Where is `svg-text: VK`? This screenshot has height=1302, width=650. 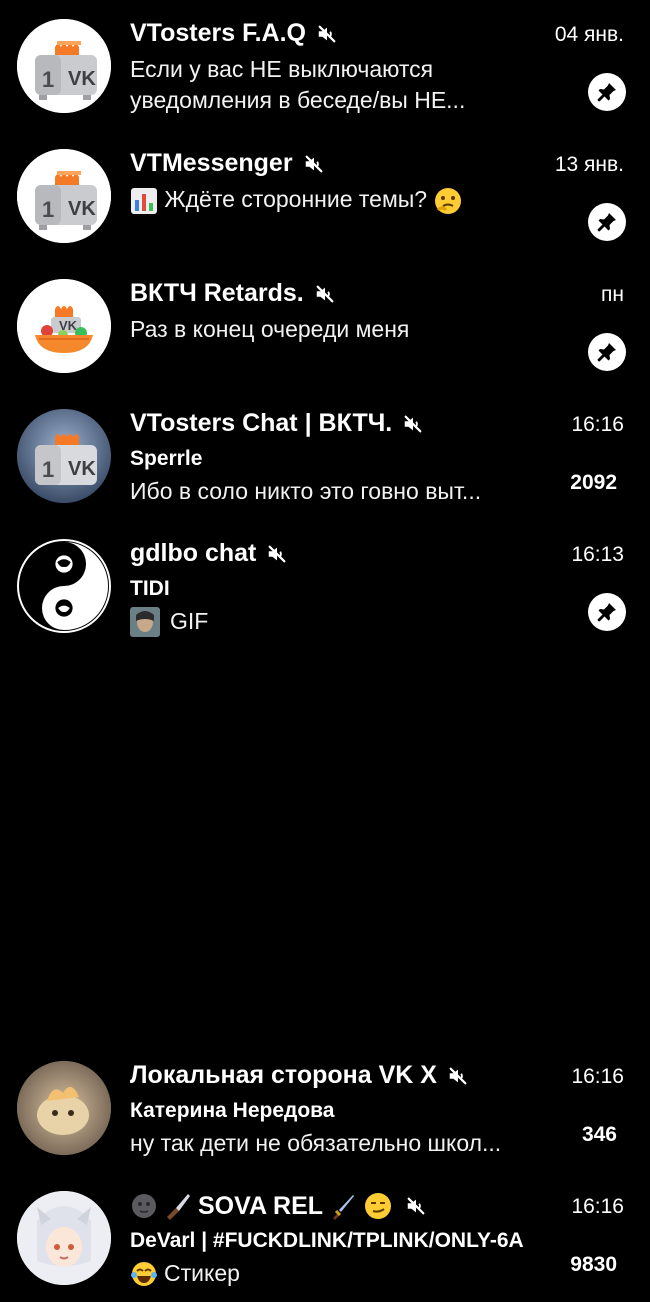
svg-text: VK is located at coordinates (82, 469).